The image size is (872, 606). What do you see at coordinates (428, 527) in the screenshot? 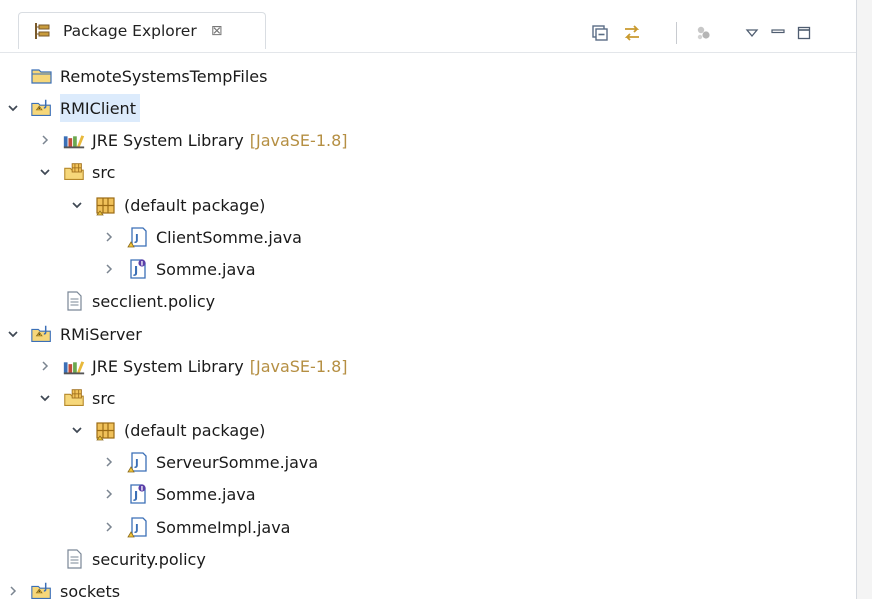
I see `tree-item: J SommeImpl.java` at bounding box center [428, 527].